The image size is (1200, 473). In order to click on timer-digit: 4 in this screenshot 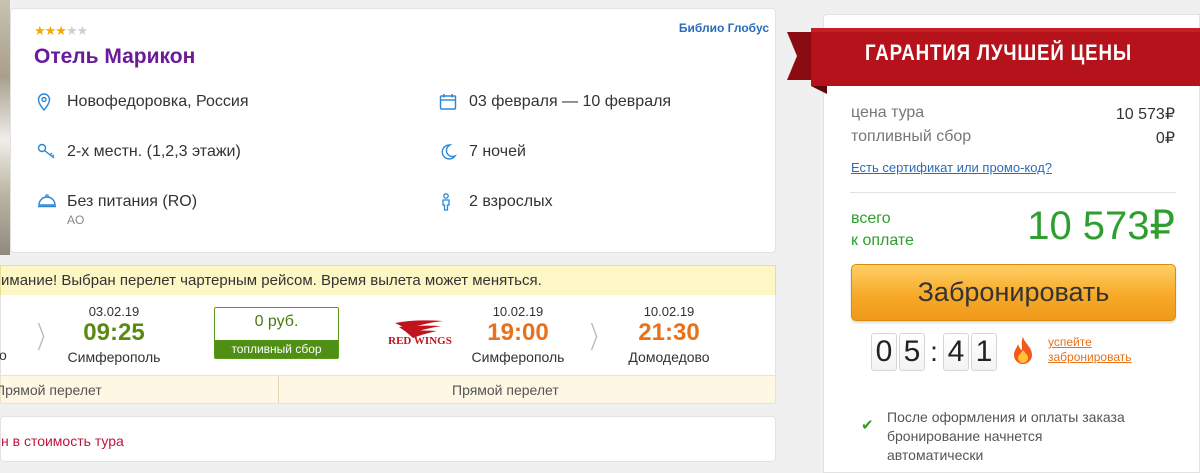, I will do `click(956, 352)`.